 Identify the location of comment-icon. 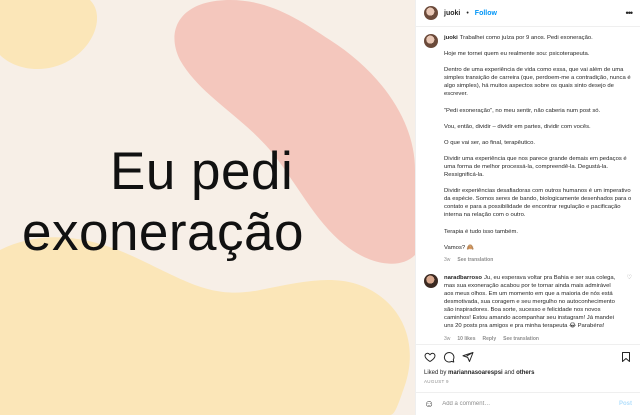
(449, 357).